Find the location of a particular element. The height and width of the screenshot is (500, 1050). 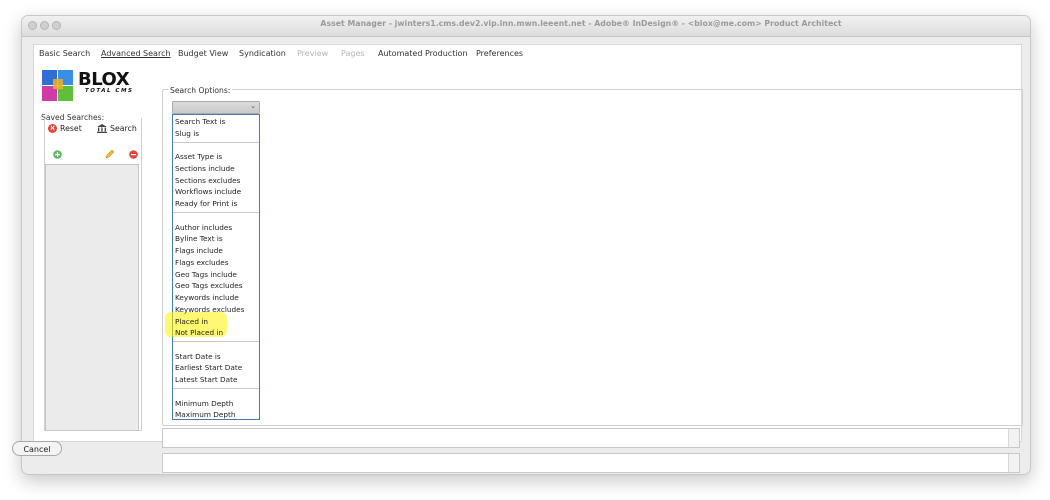

option-not-placed-in: Not Placed in is located at coordinates (199, 332).